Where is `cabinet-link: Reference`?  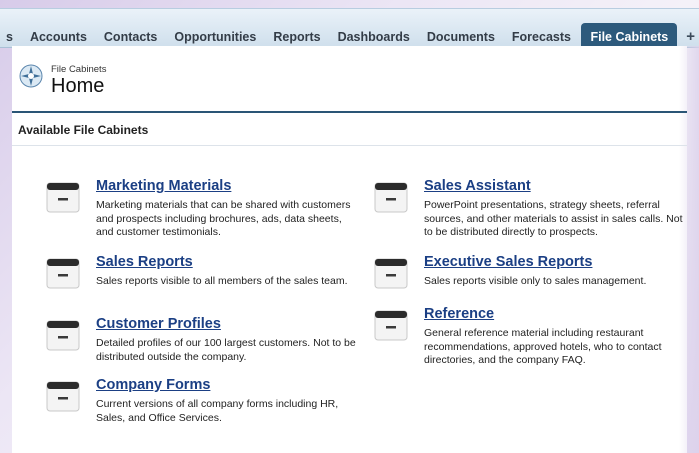
cabinet-link: Reference is located at coordinates (459, 314).